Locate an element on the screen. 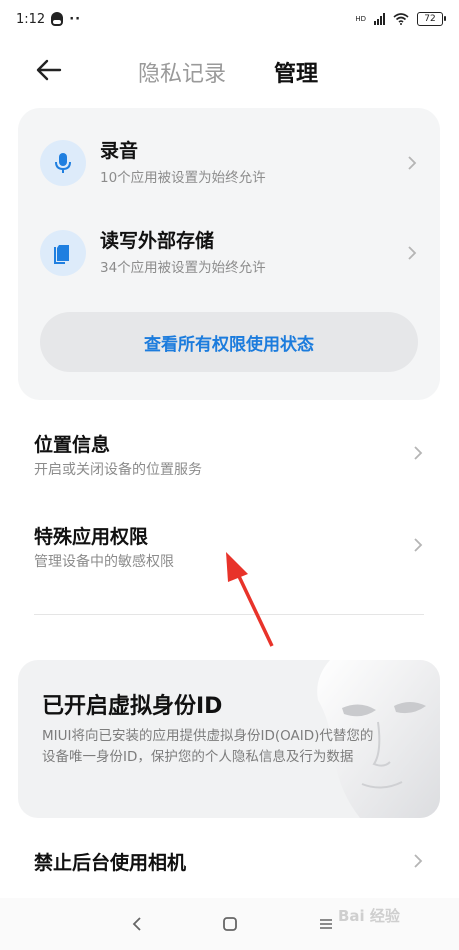 The width and height of the screenshot is (459, 950). wifi-icon is located at coordinates (401, 19).